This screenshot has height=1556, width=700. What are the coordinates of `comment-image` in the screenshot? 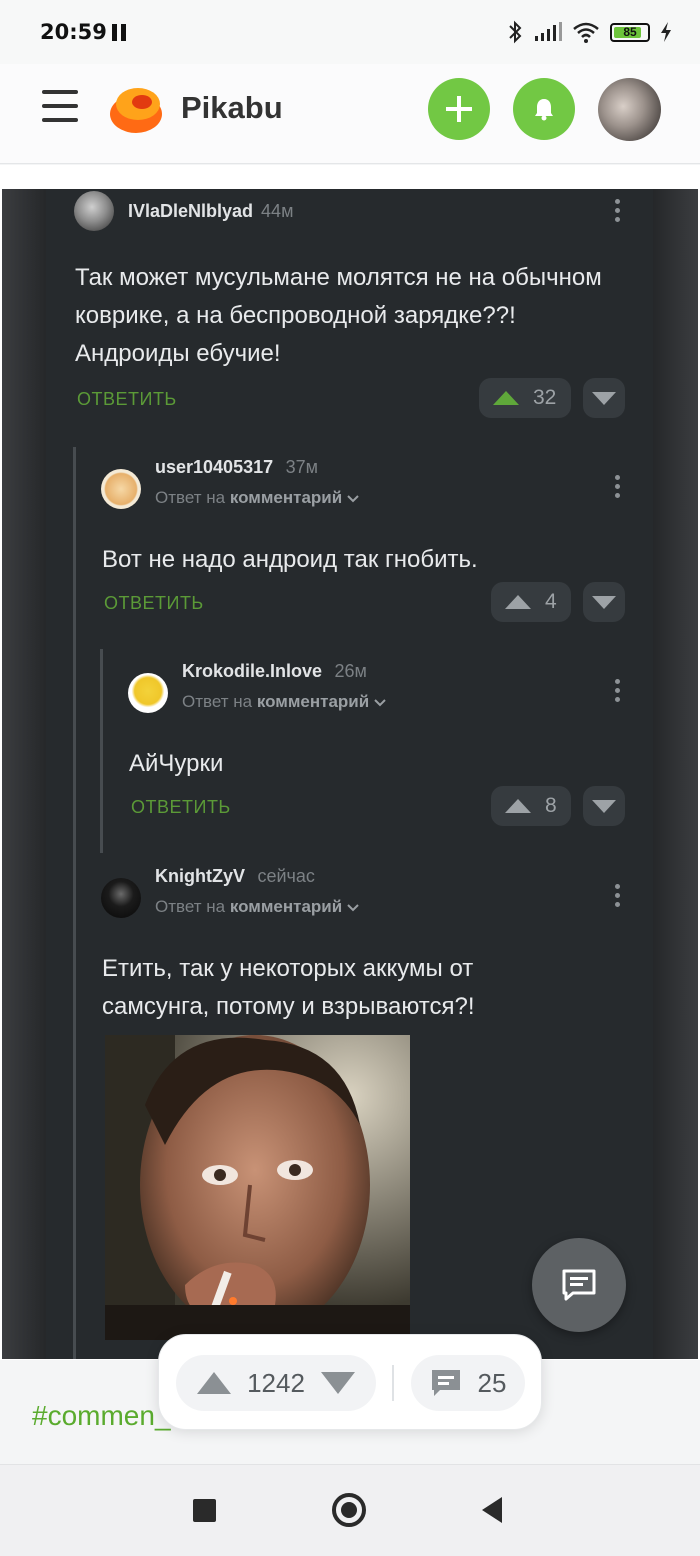 It's located at (257, 1187).